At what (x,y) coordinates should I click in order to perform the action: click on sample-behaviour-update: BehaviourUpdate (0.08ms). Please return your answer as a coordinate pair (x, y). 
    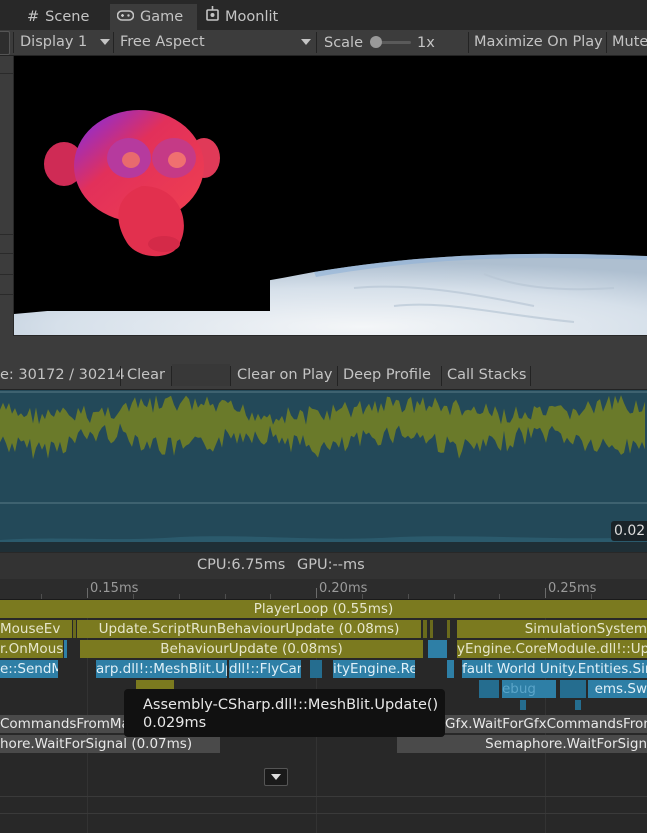
    Looking at the image, I should click on (251, 649).